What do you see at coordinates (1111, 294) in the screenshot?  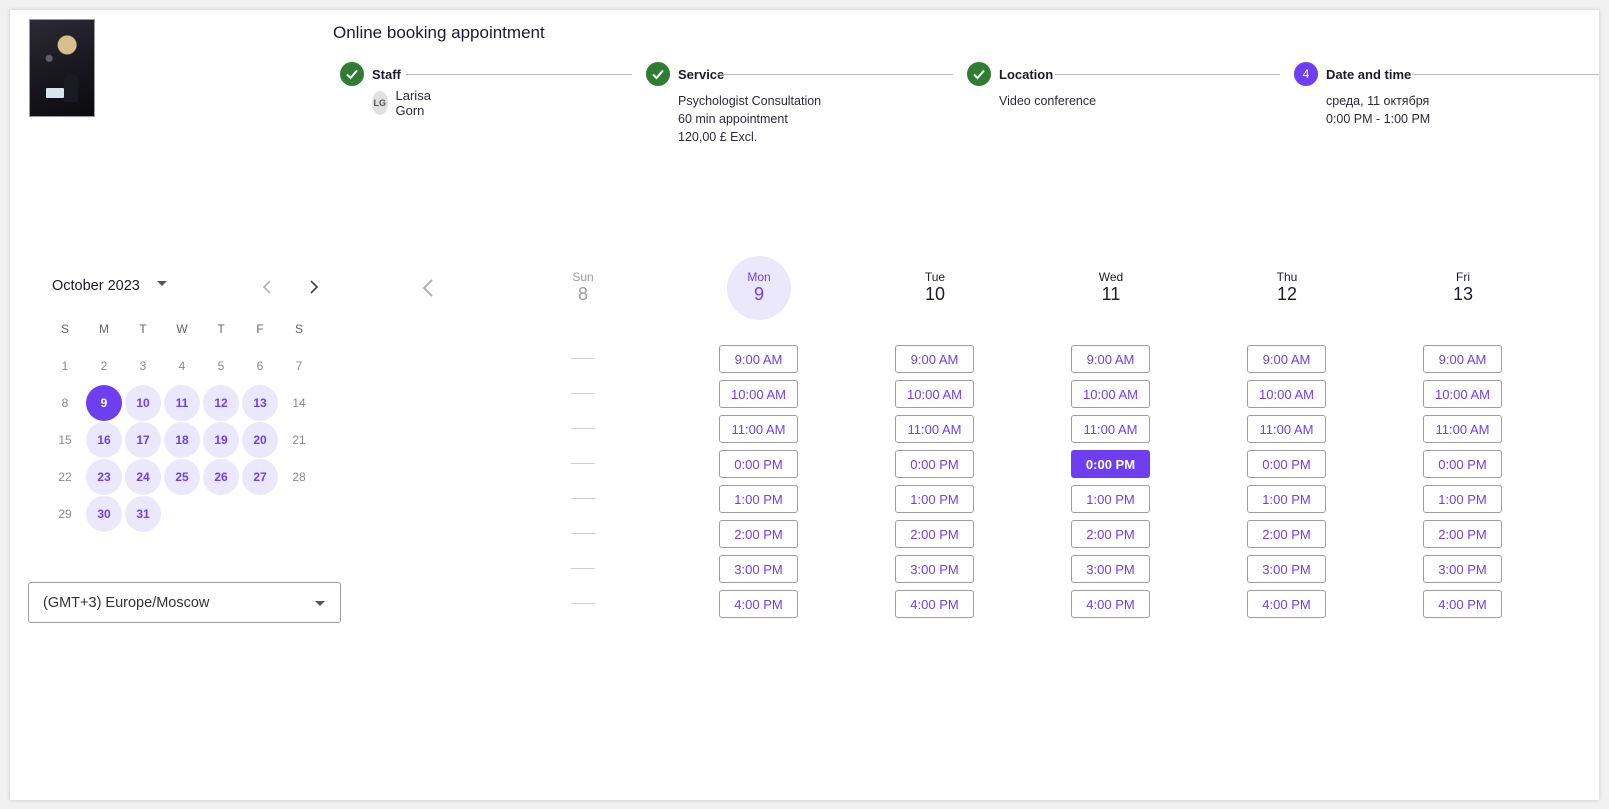 I see `day-date: 11` at bounding box center [1111, 294].